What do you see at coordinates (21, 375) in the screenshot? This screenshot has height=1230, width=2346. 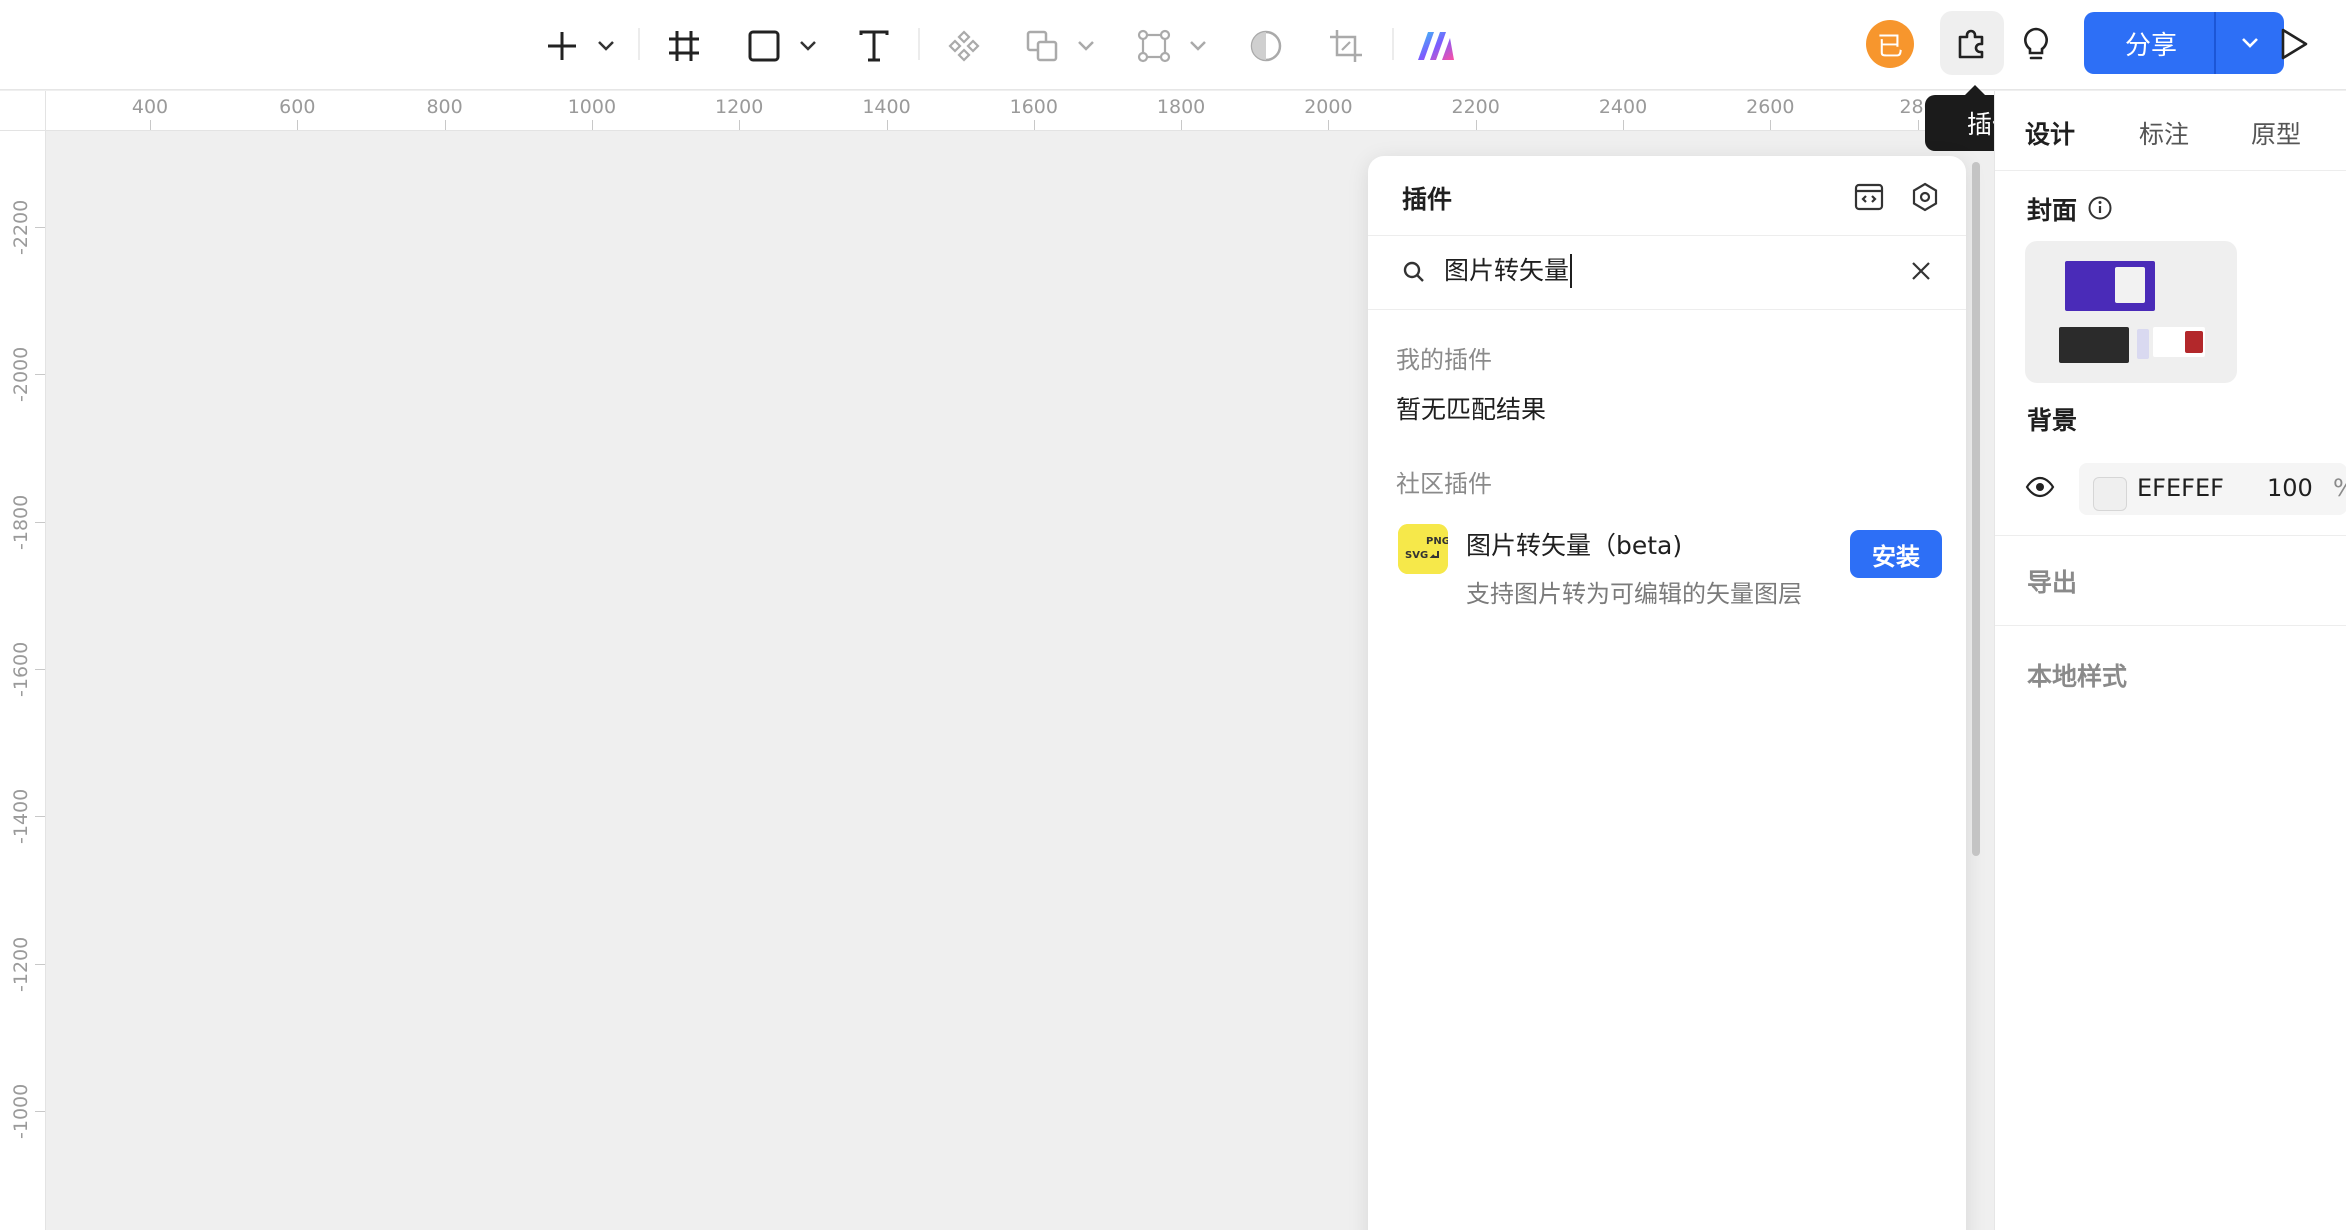 I see `ruler-left-label: -2000` at bounding box center [21, 375].